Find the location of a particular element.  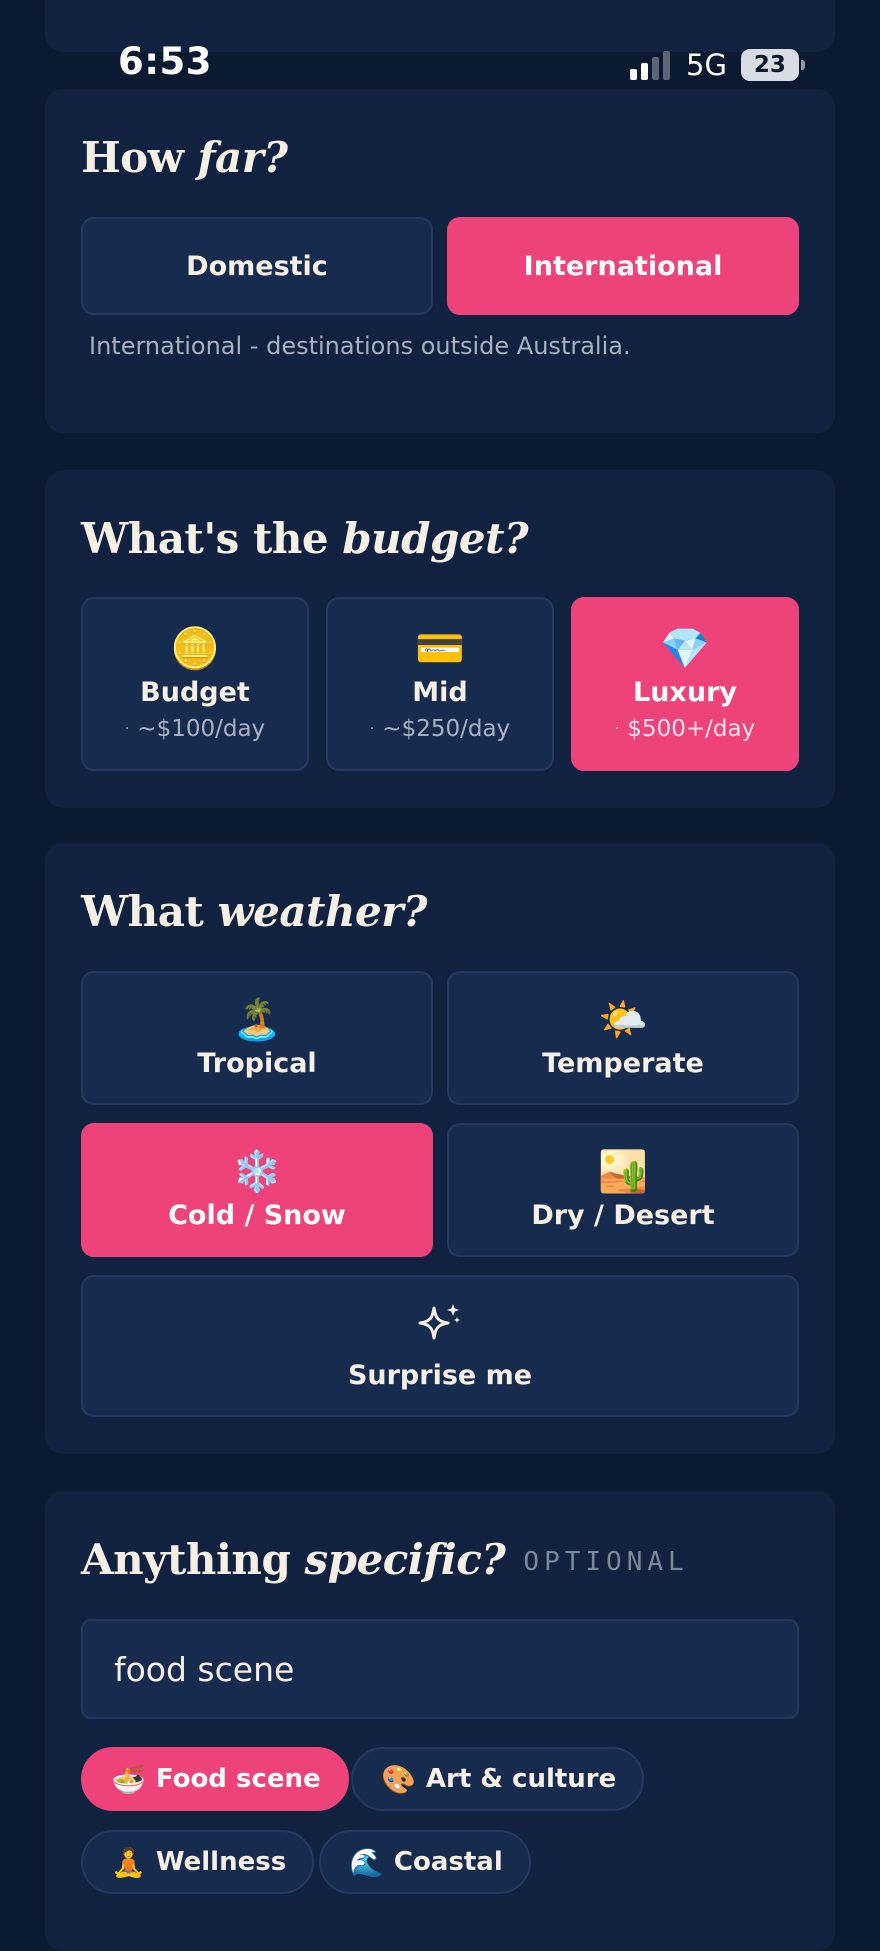

weather-option-tropical: 🏝️ Tropical is located at coordinates (257, 1038).